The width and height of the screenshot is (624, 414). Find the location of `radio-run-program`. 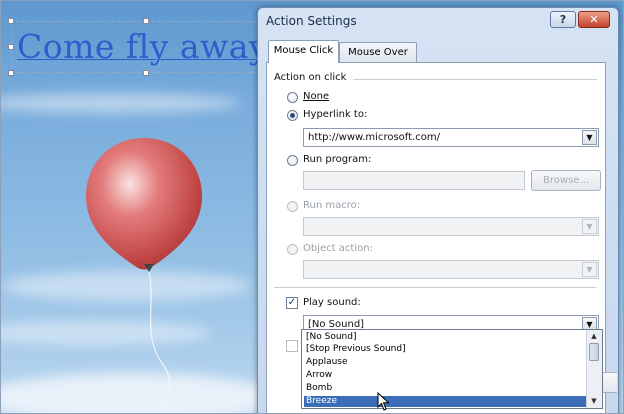

radio-run-program is located at coordinates (292, 160).